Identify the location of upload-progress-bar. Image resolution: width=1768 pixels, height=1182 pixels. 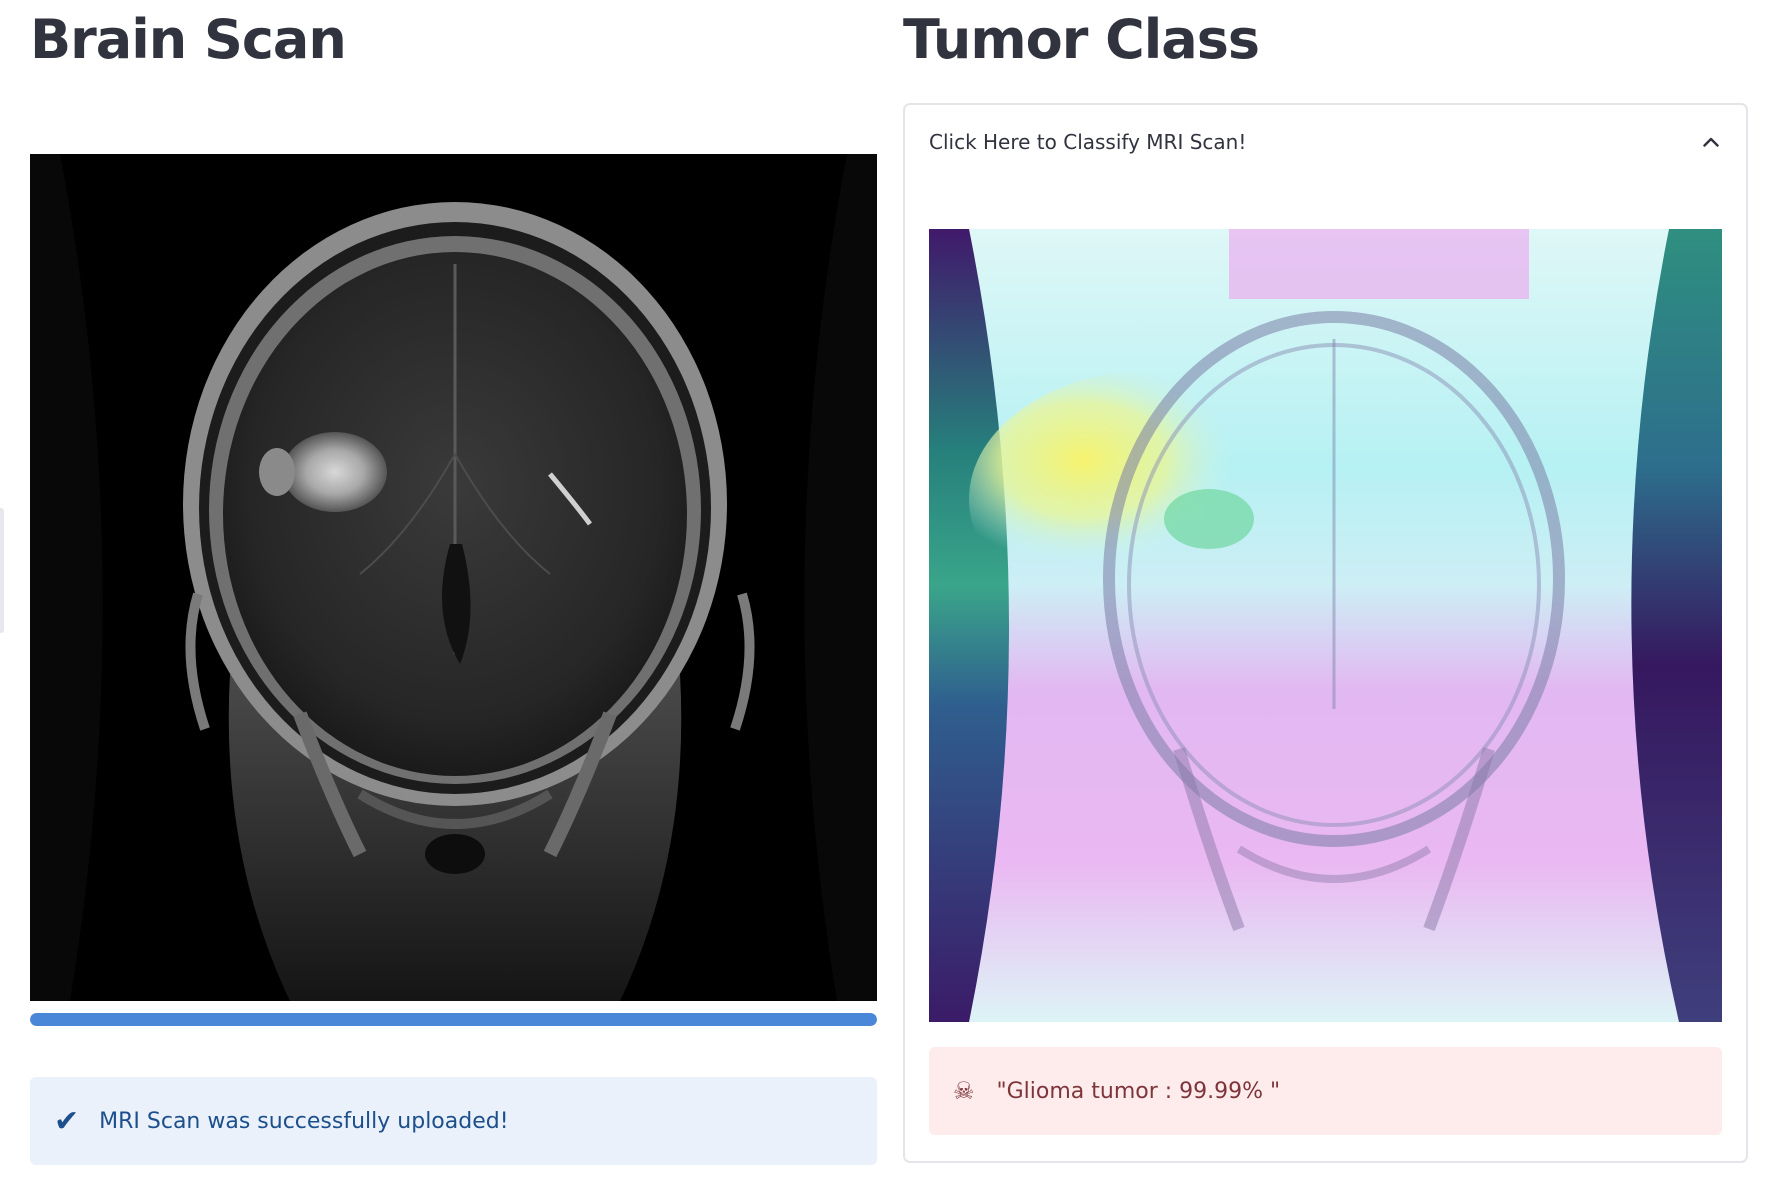
(453, 1019).